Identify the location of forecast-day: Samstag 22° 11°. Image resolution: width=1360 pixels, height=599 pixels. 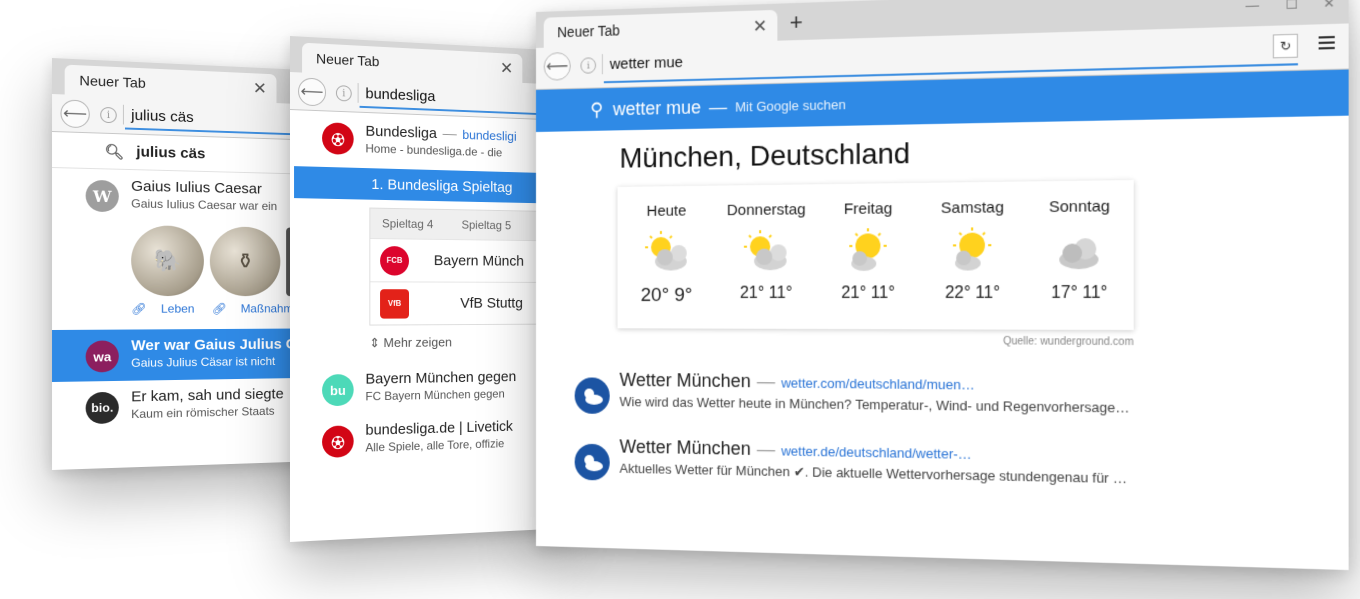
(973, 255).